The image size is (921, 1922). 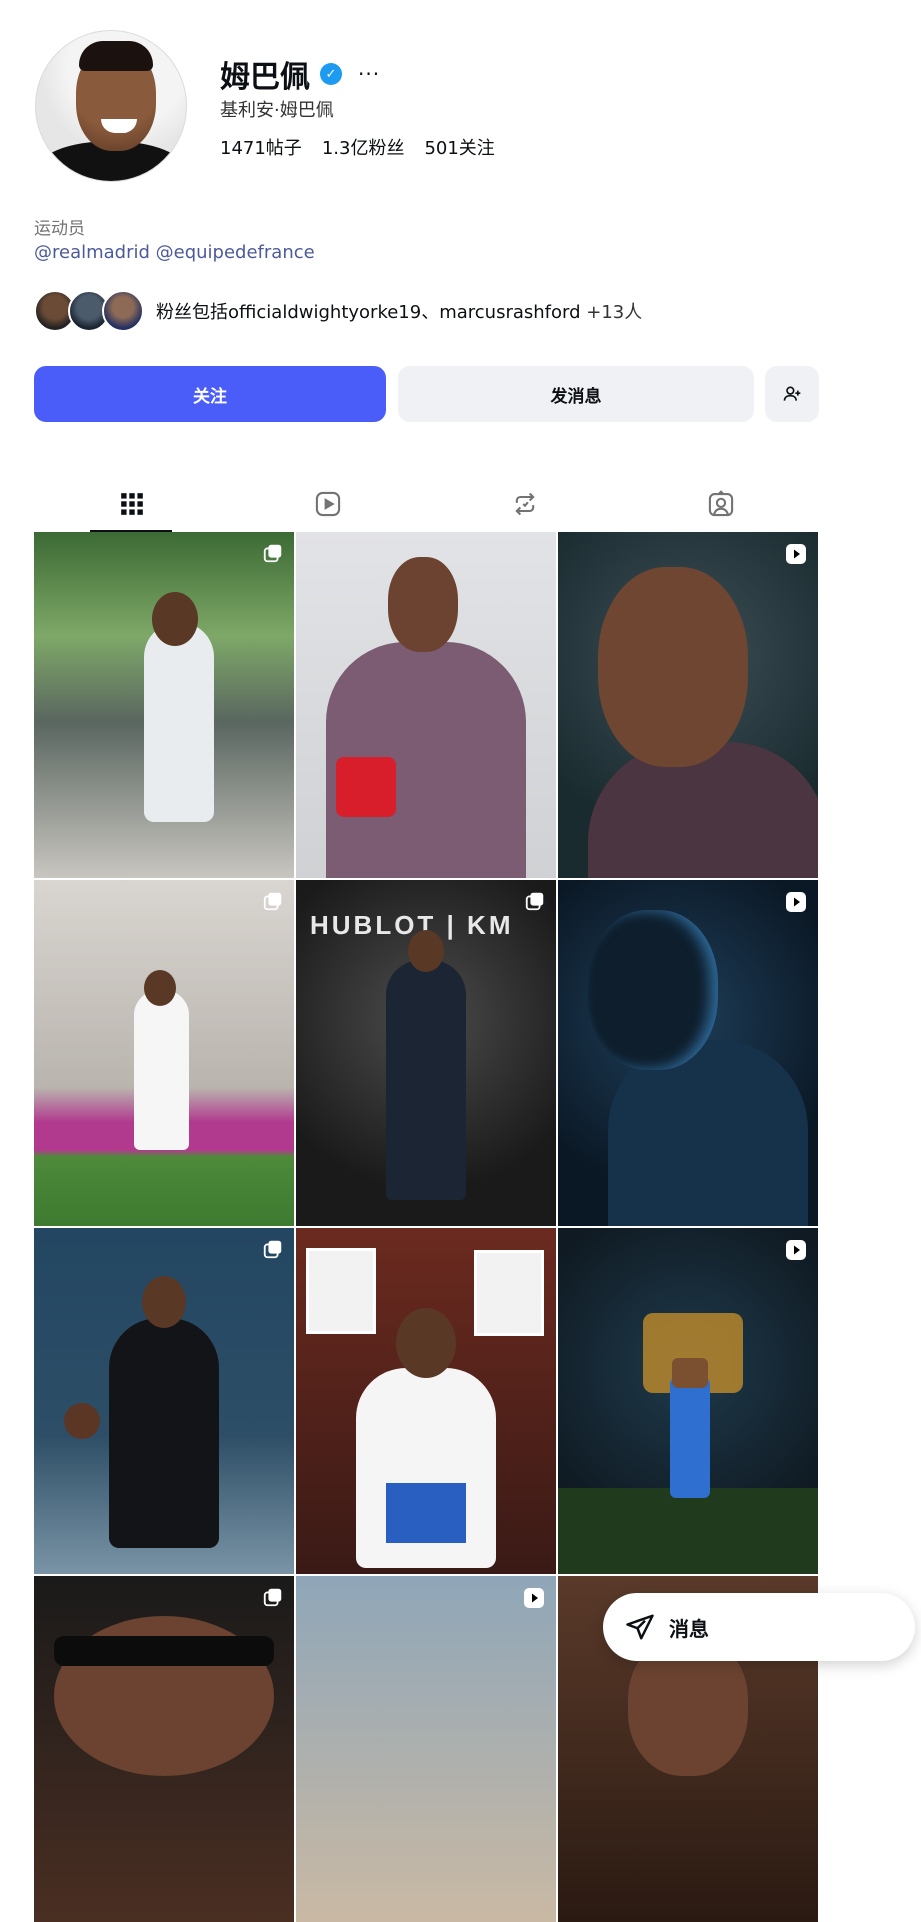 I want to click on following-count: 501关注, so click(x=459, y=147).